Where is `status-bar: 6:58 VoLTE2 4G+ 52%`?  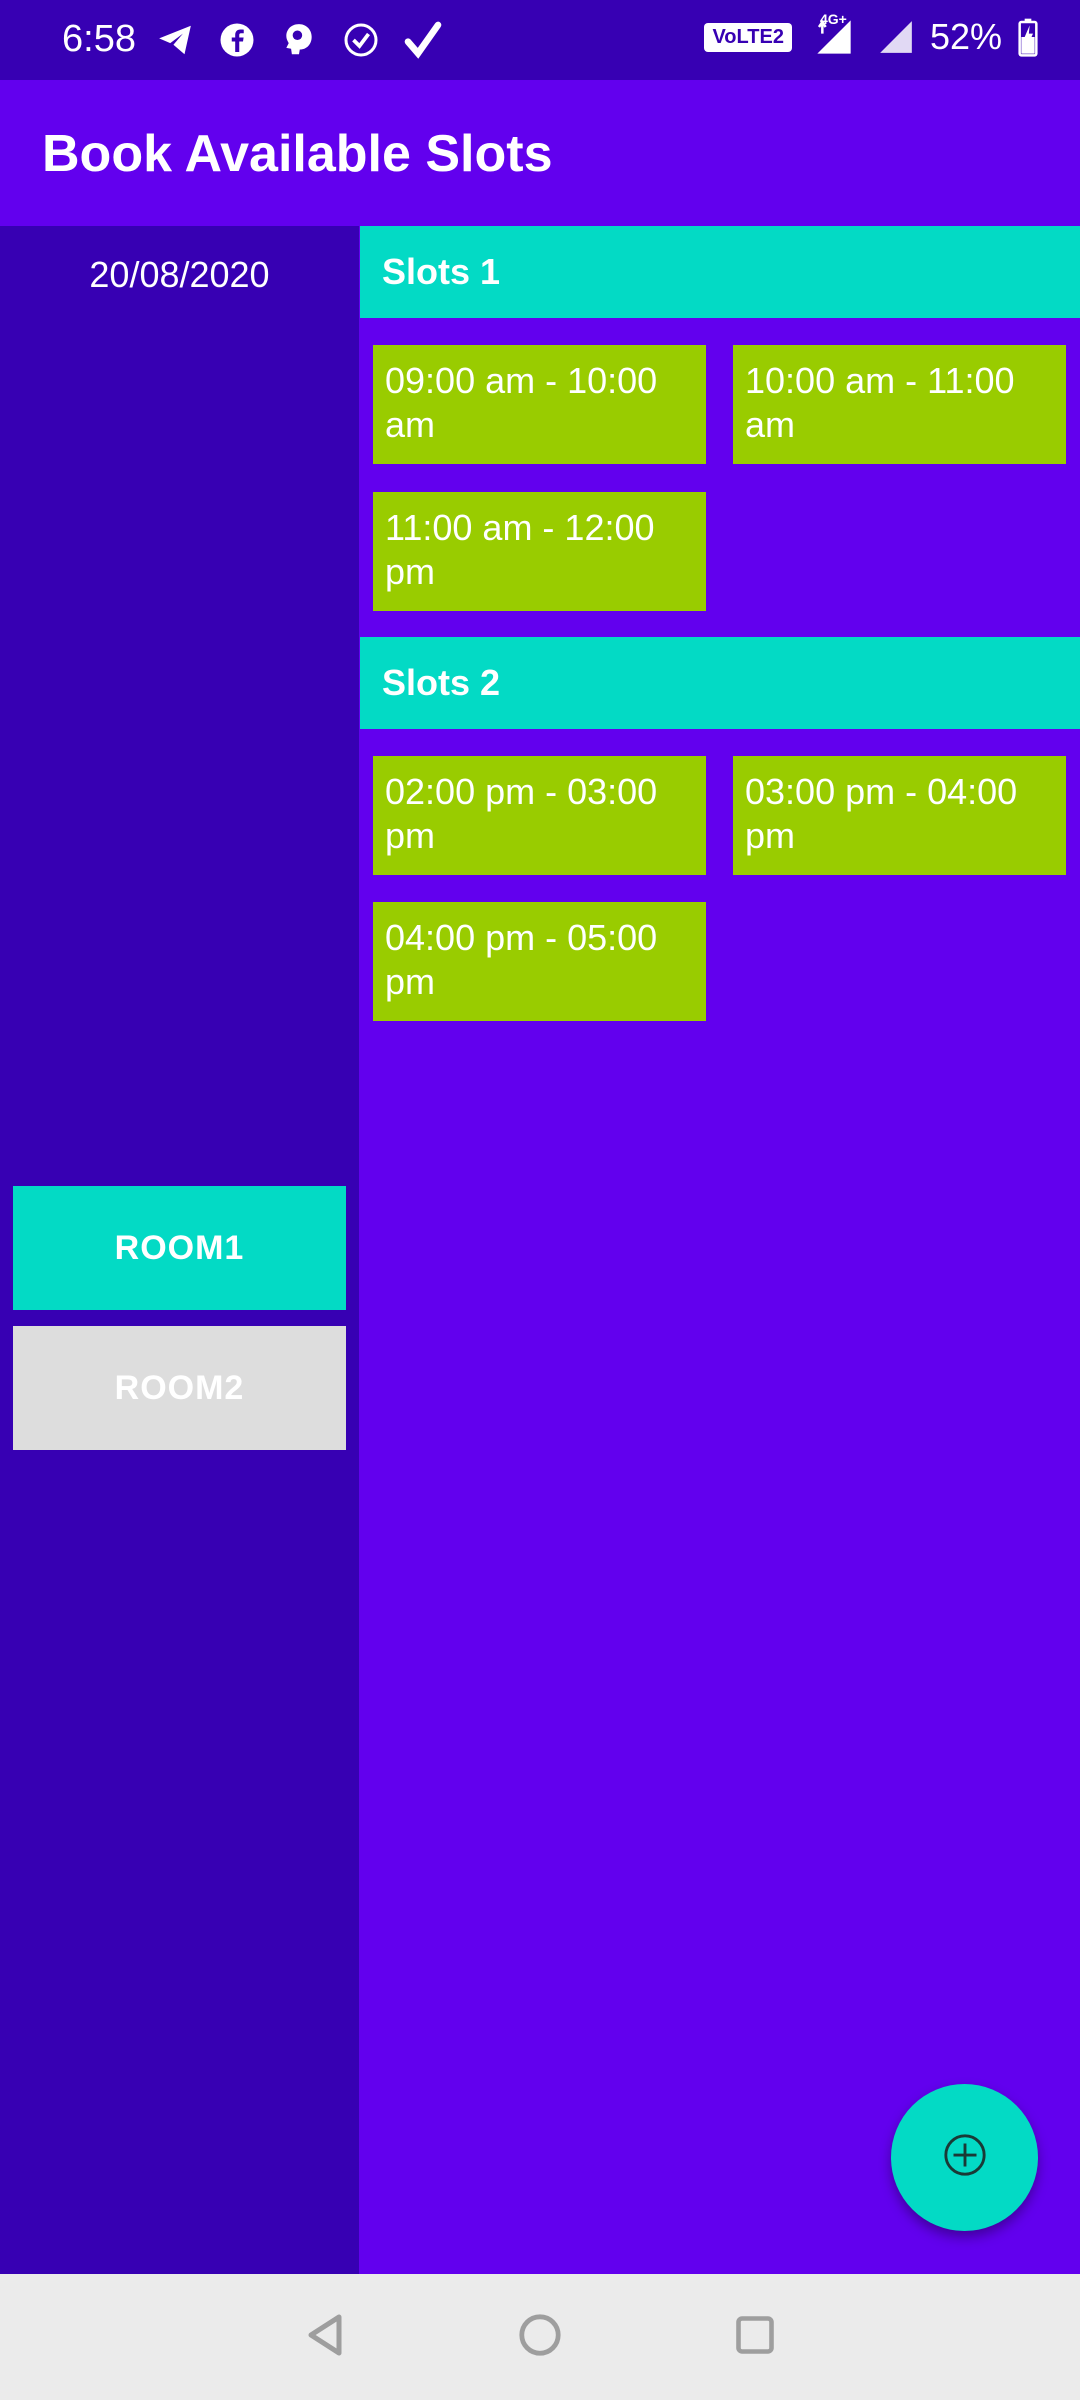
status-bar: 6:58 VoLTE2 4G+ 52% is located at coordinates (540, 40).